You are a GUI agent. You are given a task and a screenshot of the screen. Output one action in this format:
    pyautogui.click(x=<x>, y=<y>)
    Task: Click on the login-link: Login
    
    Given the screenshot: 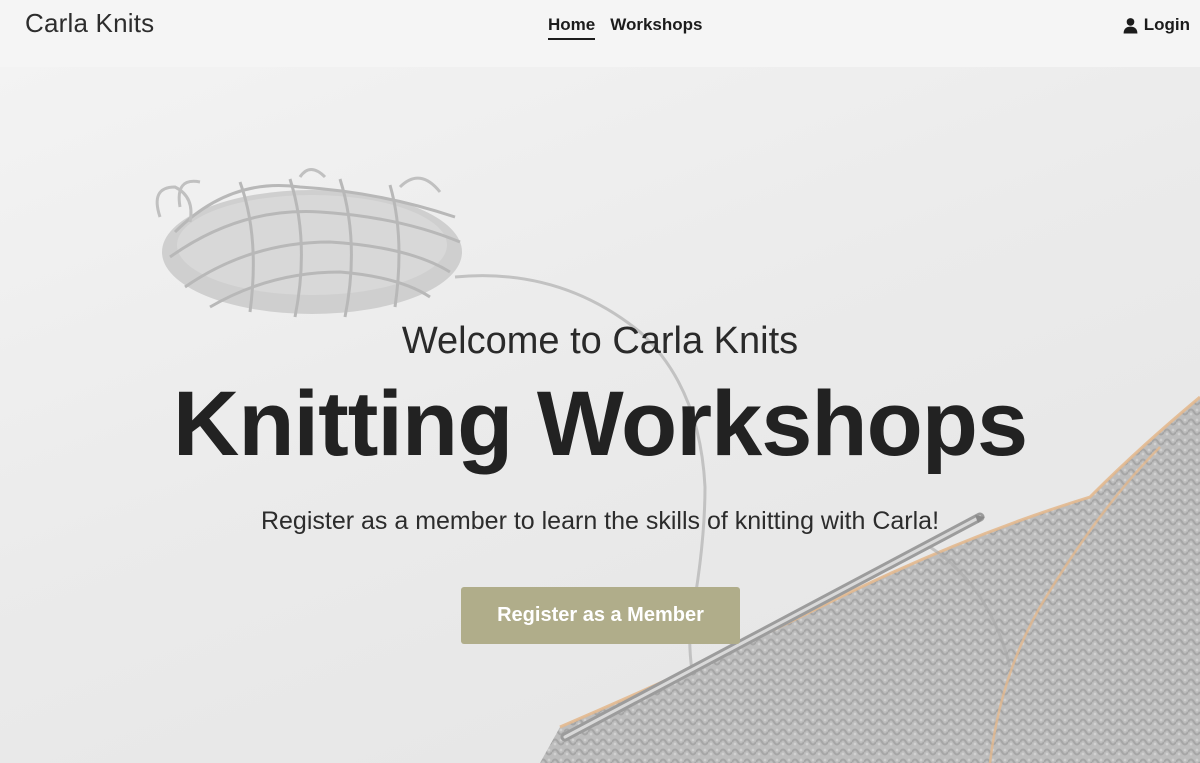 What is the action you would take?
    pyautogui.click(x=1156, y=25)
    